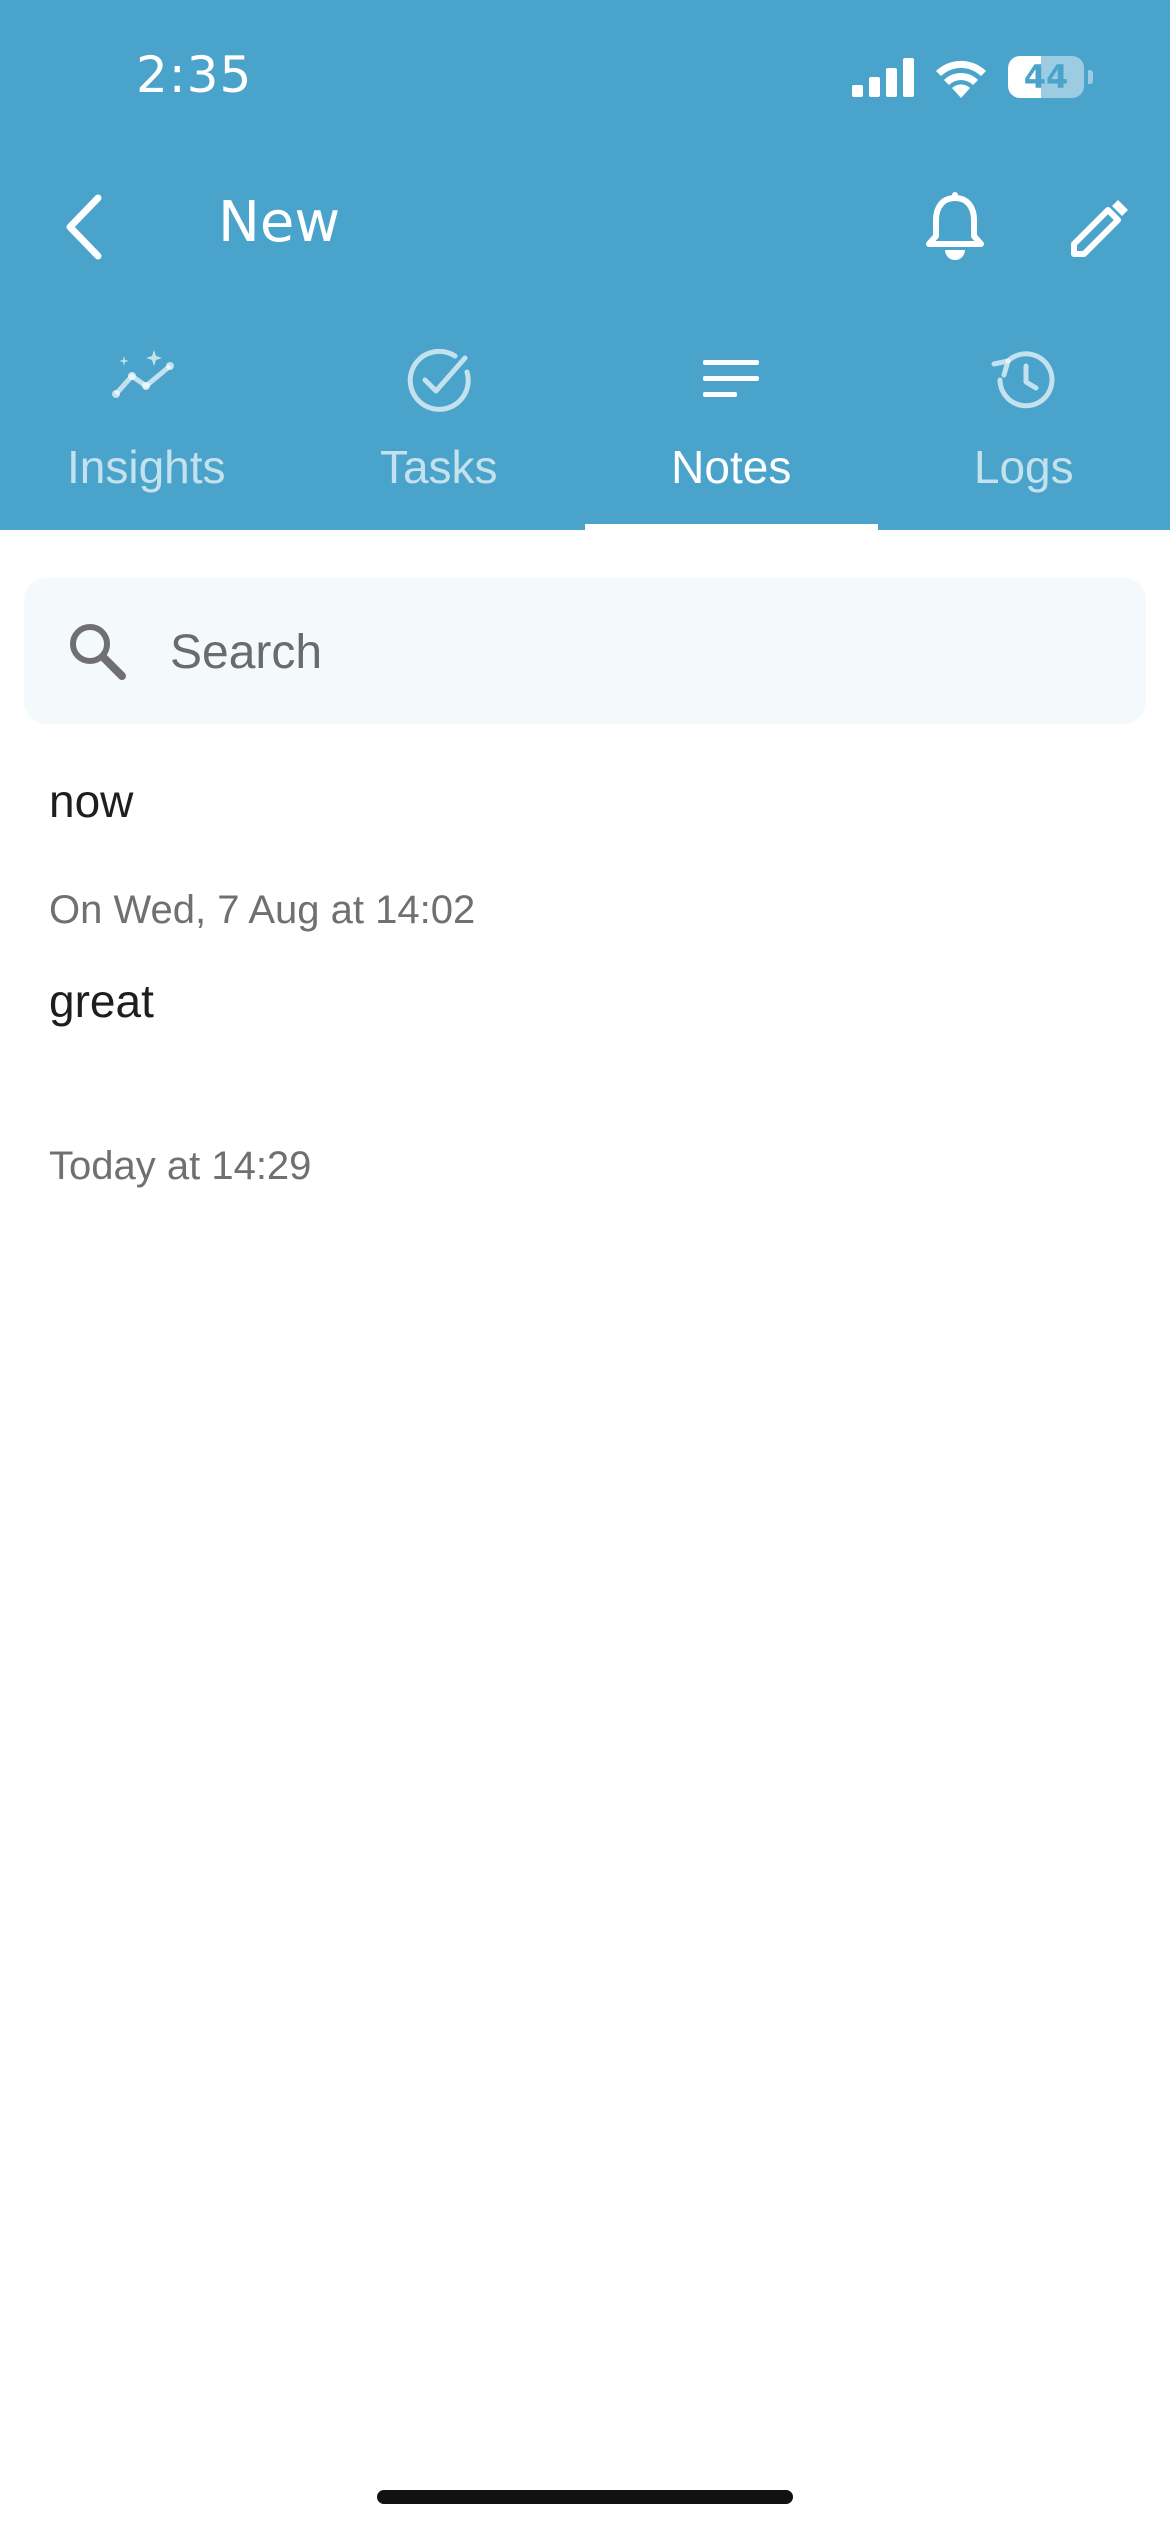 Image resolution: width=1170 pixels, height=2532 pixels. I want to click on search-bar, so click(585, 651).